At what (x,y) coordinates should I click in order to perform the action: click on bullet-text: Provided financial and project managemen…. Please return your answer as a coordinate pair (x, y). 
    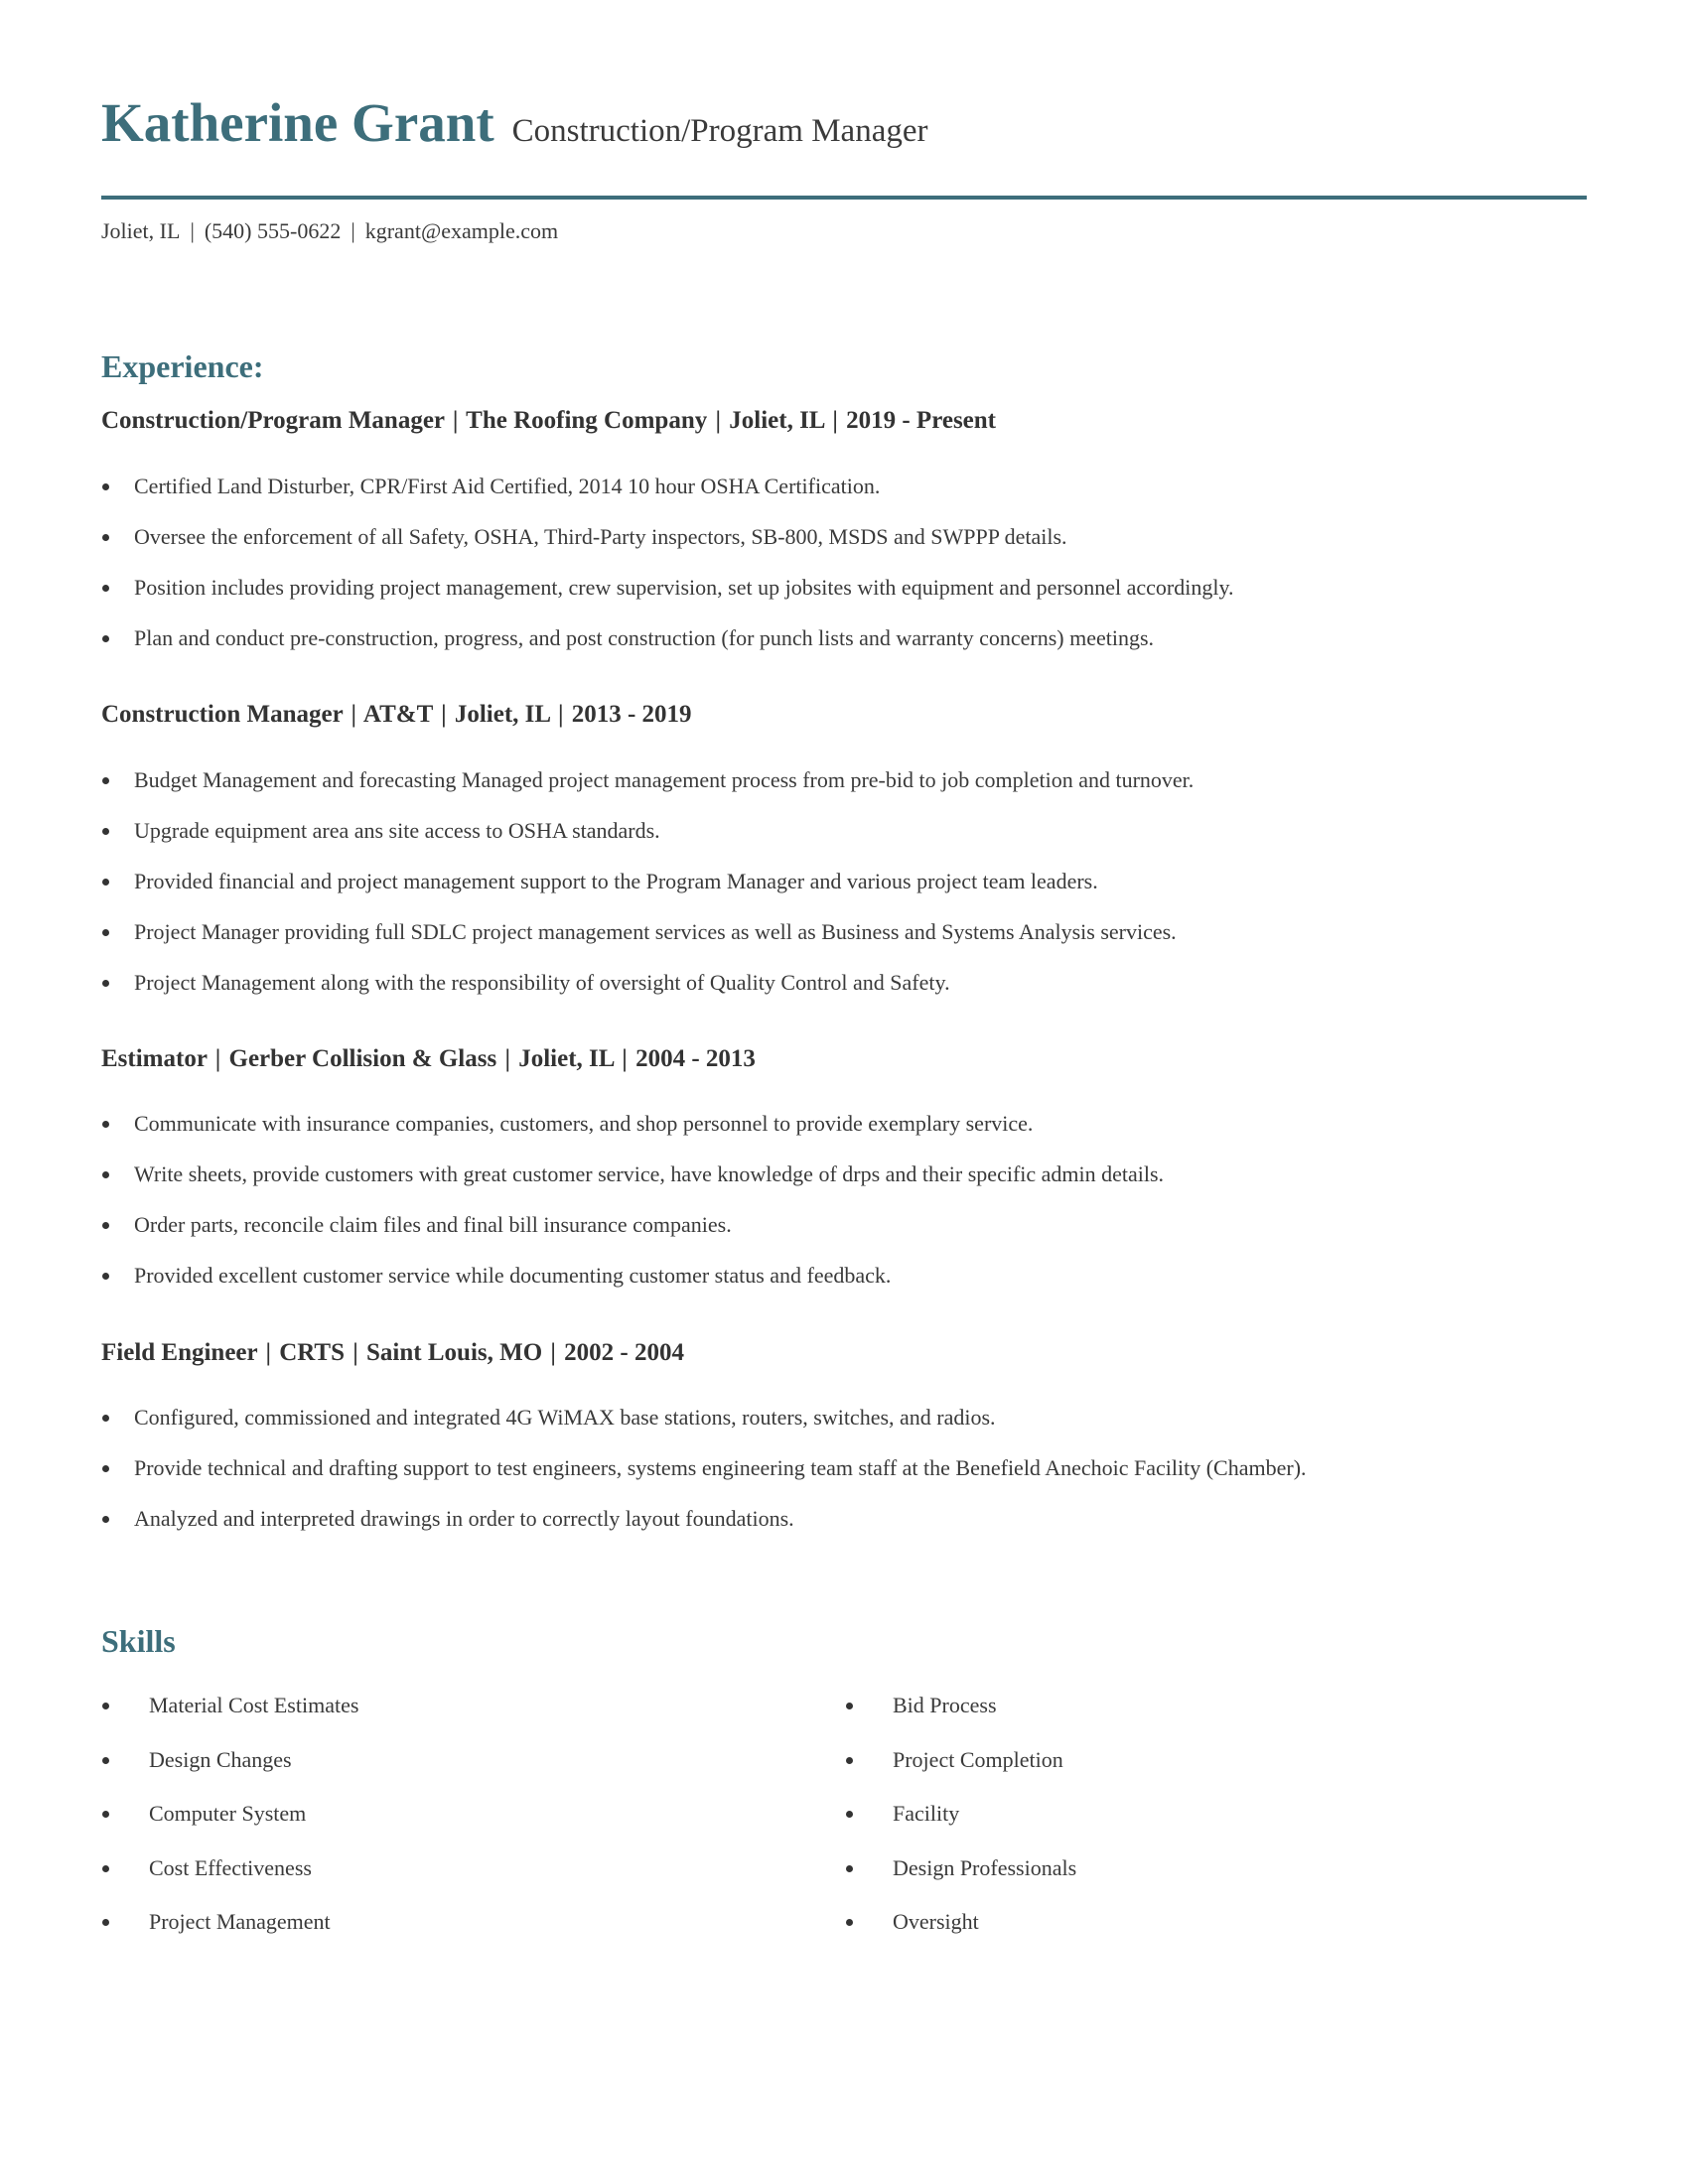
    Looking at the image, I should click on (616, 881).